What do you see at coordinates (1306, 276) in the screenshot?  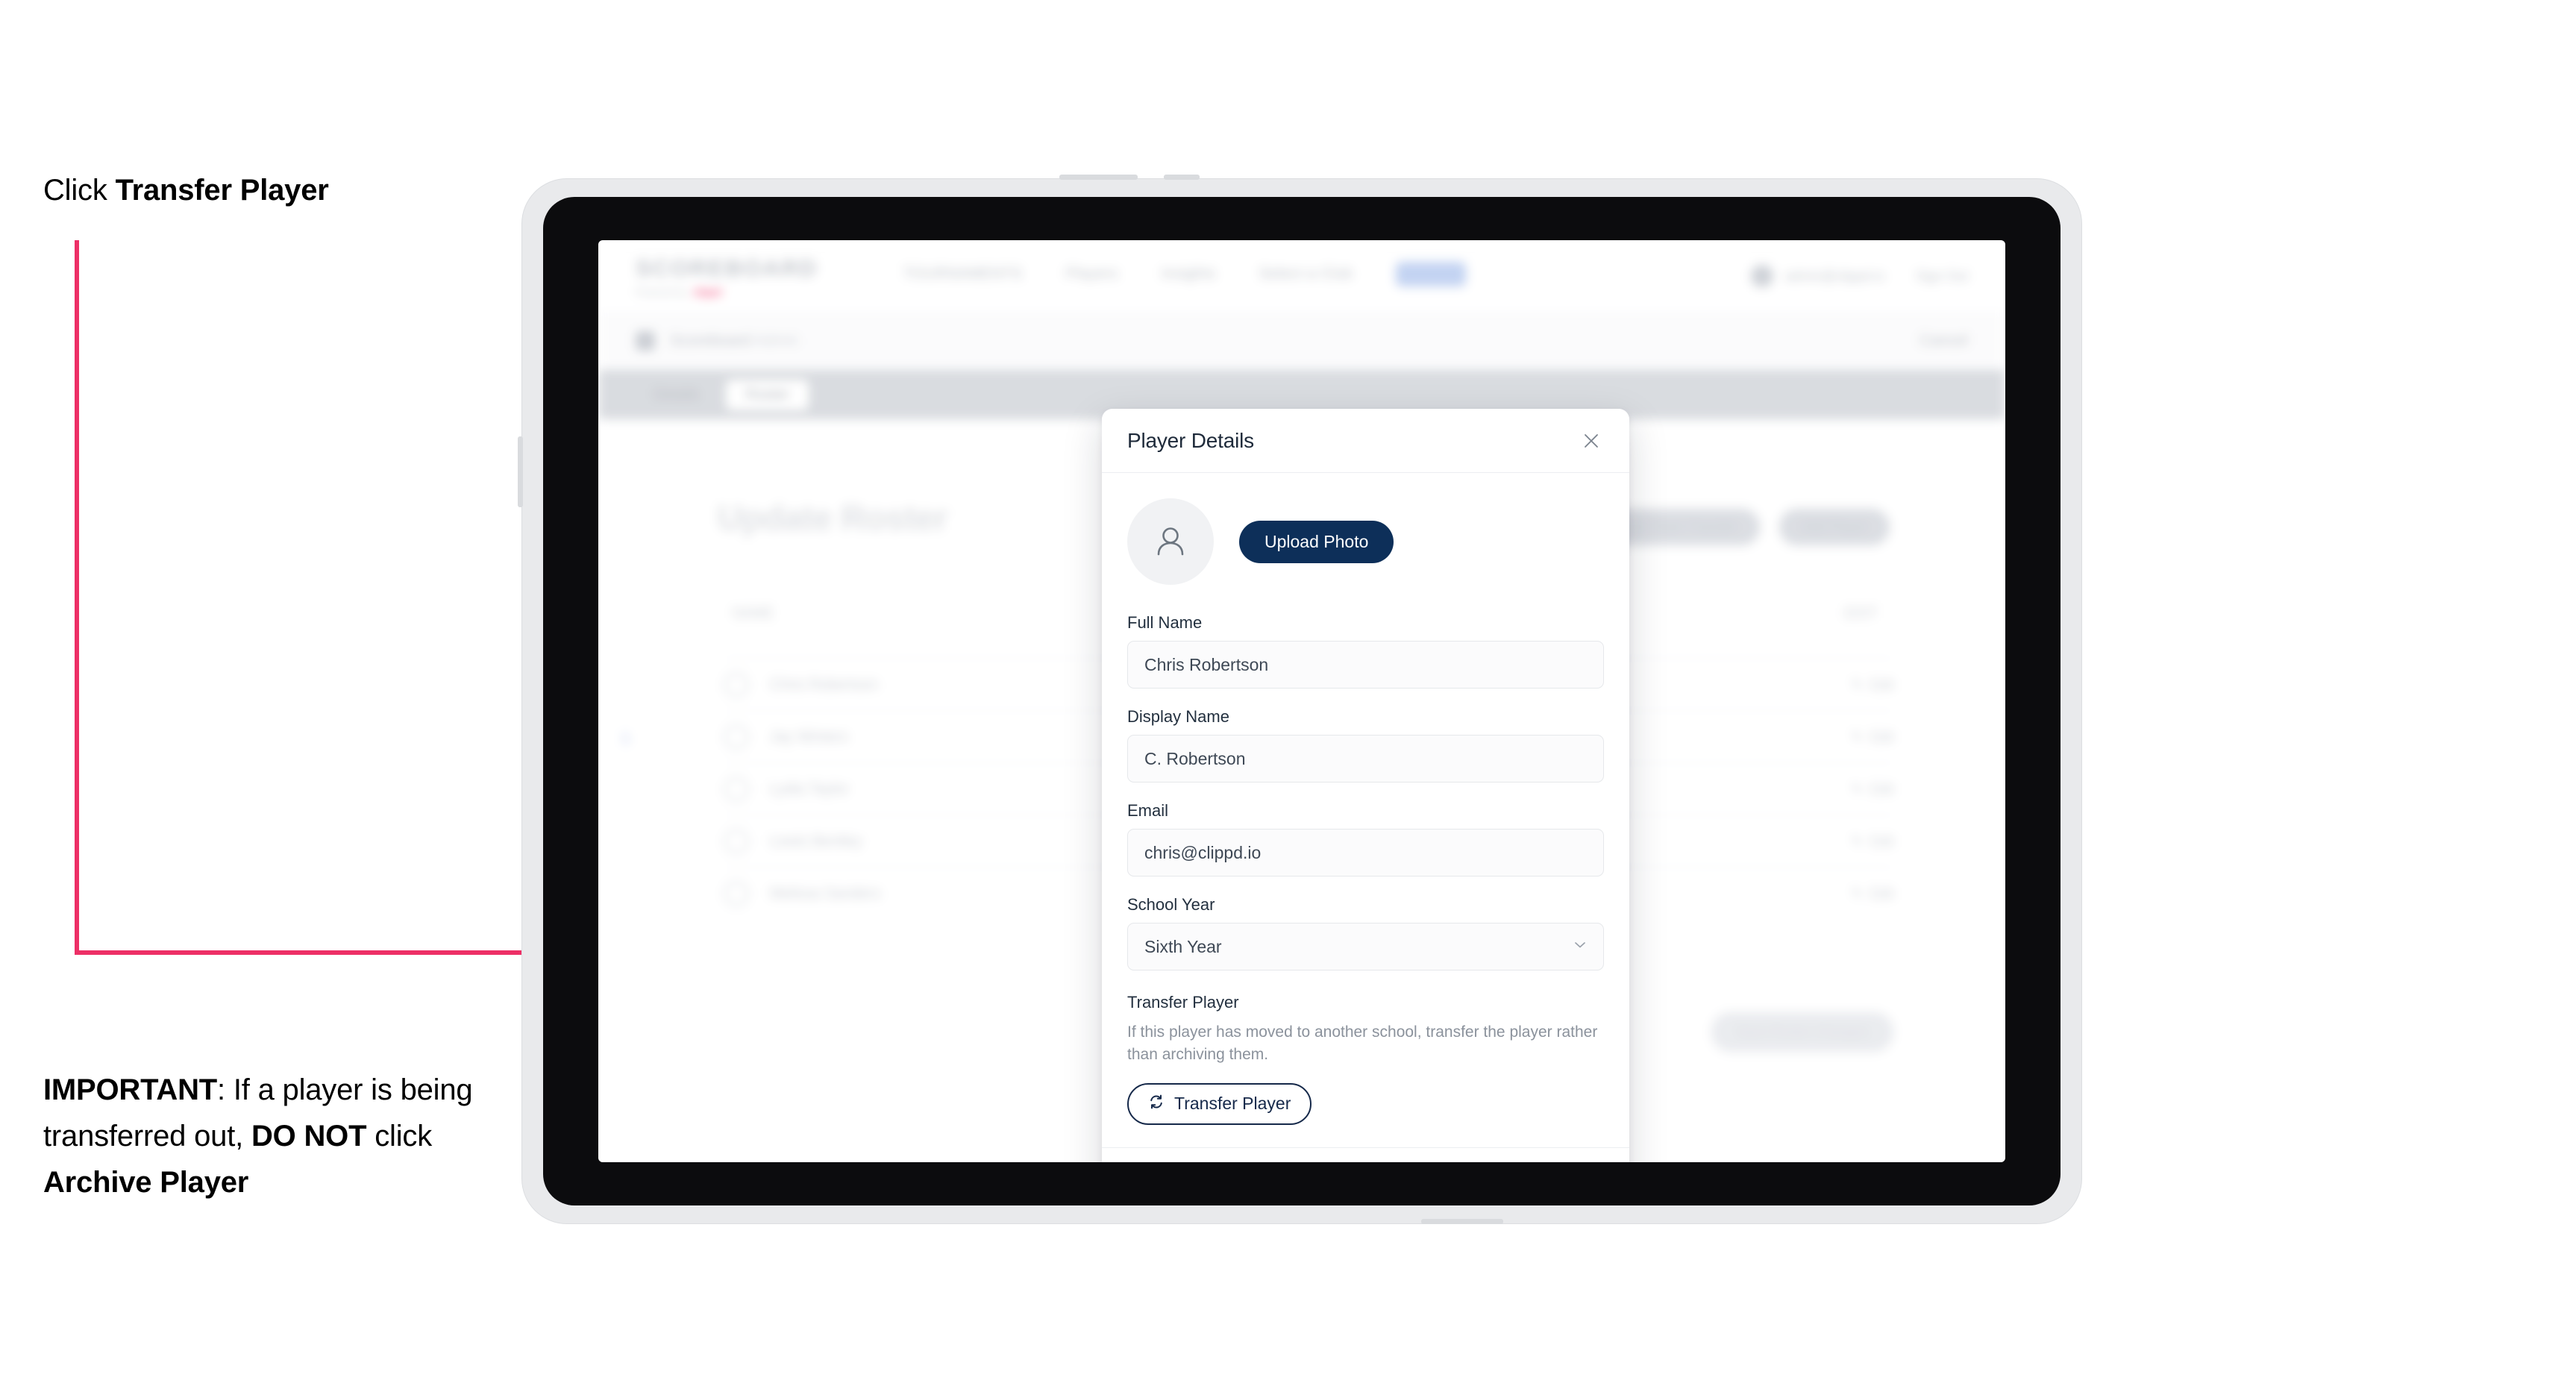 I see `nav-item-select-club: Select a Club` at bounding box center [1306, 276].